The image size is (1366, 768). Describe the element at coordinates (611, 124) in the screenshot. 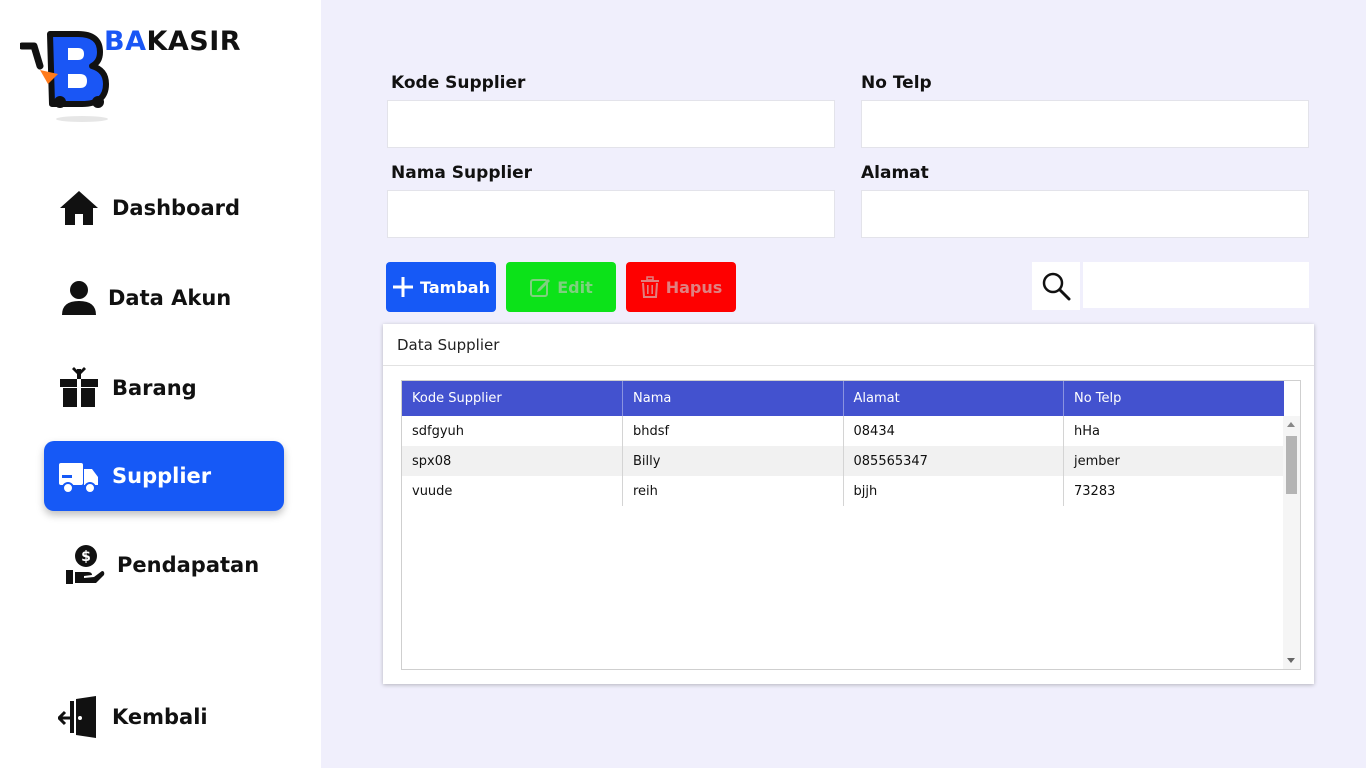

I see `kode-supplier-input` at that location.